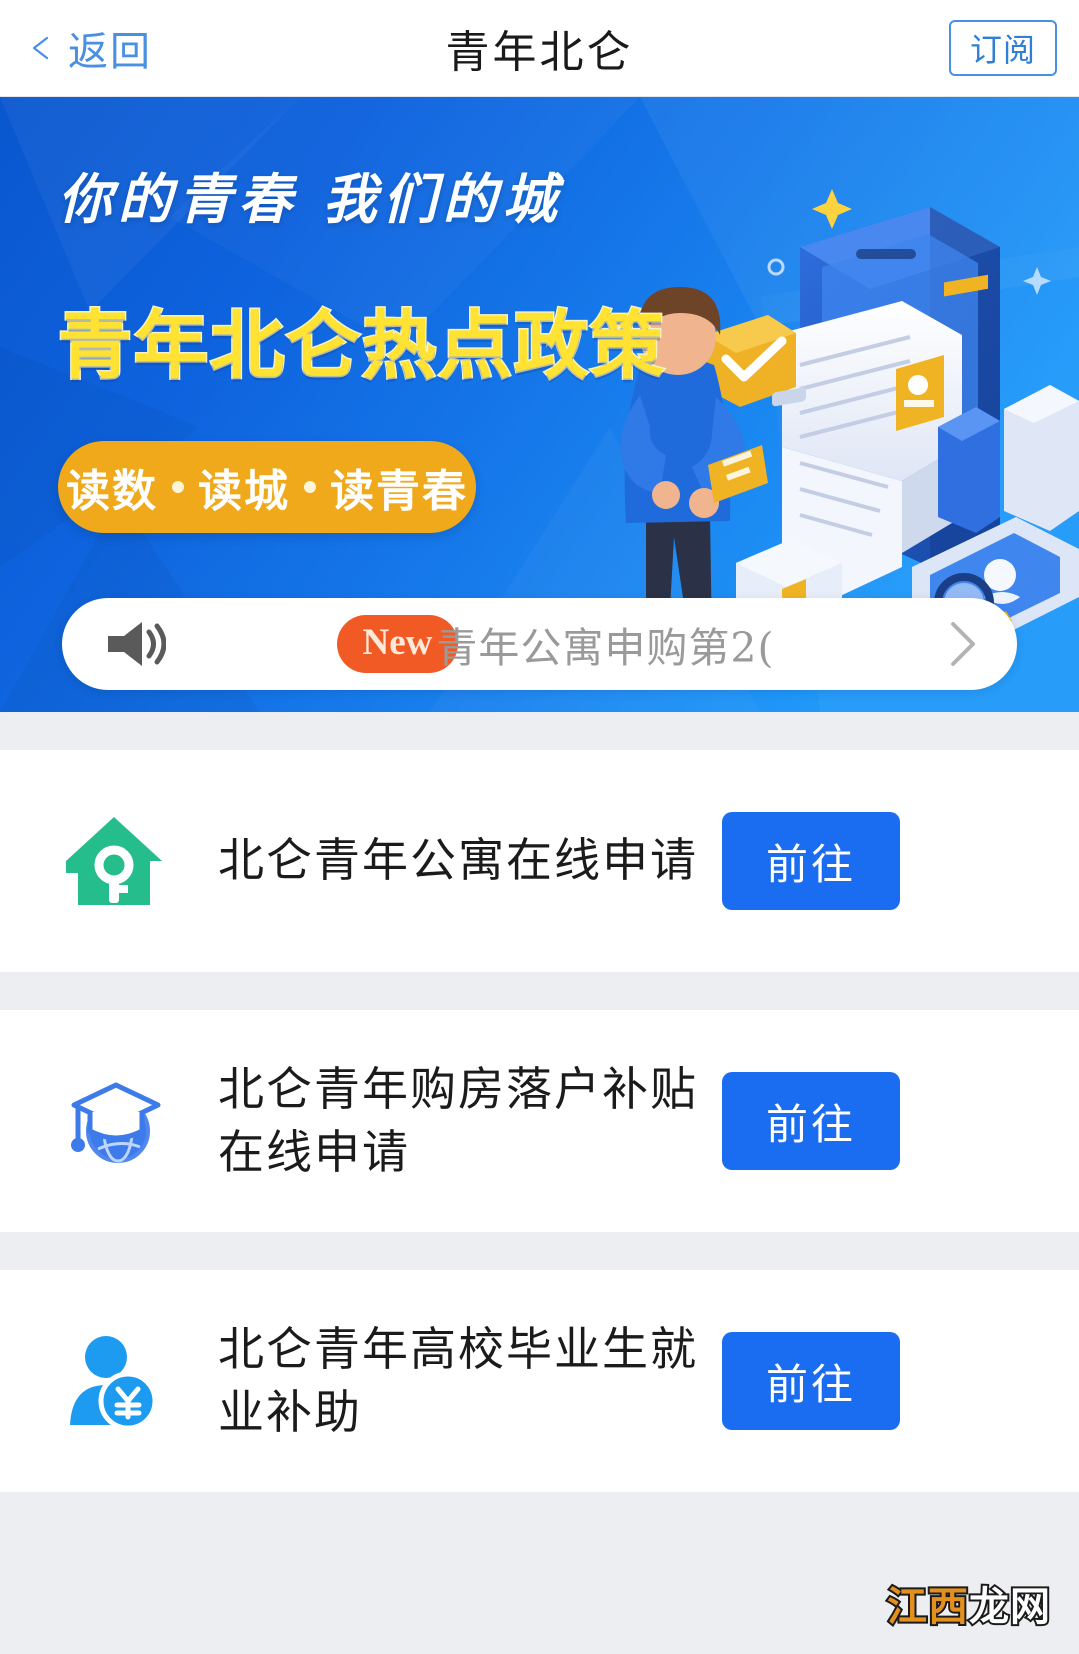 The height and width of the screenshot is (1654, 1079). What do you see at coordinates (399, 491) in the screenshot?
I see `slogan-part-3: 读青春` at bounding box center [399, 491].